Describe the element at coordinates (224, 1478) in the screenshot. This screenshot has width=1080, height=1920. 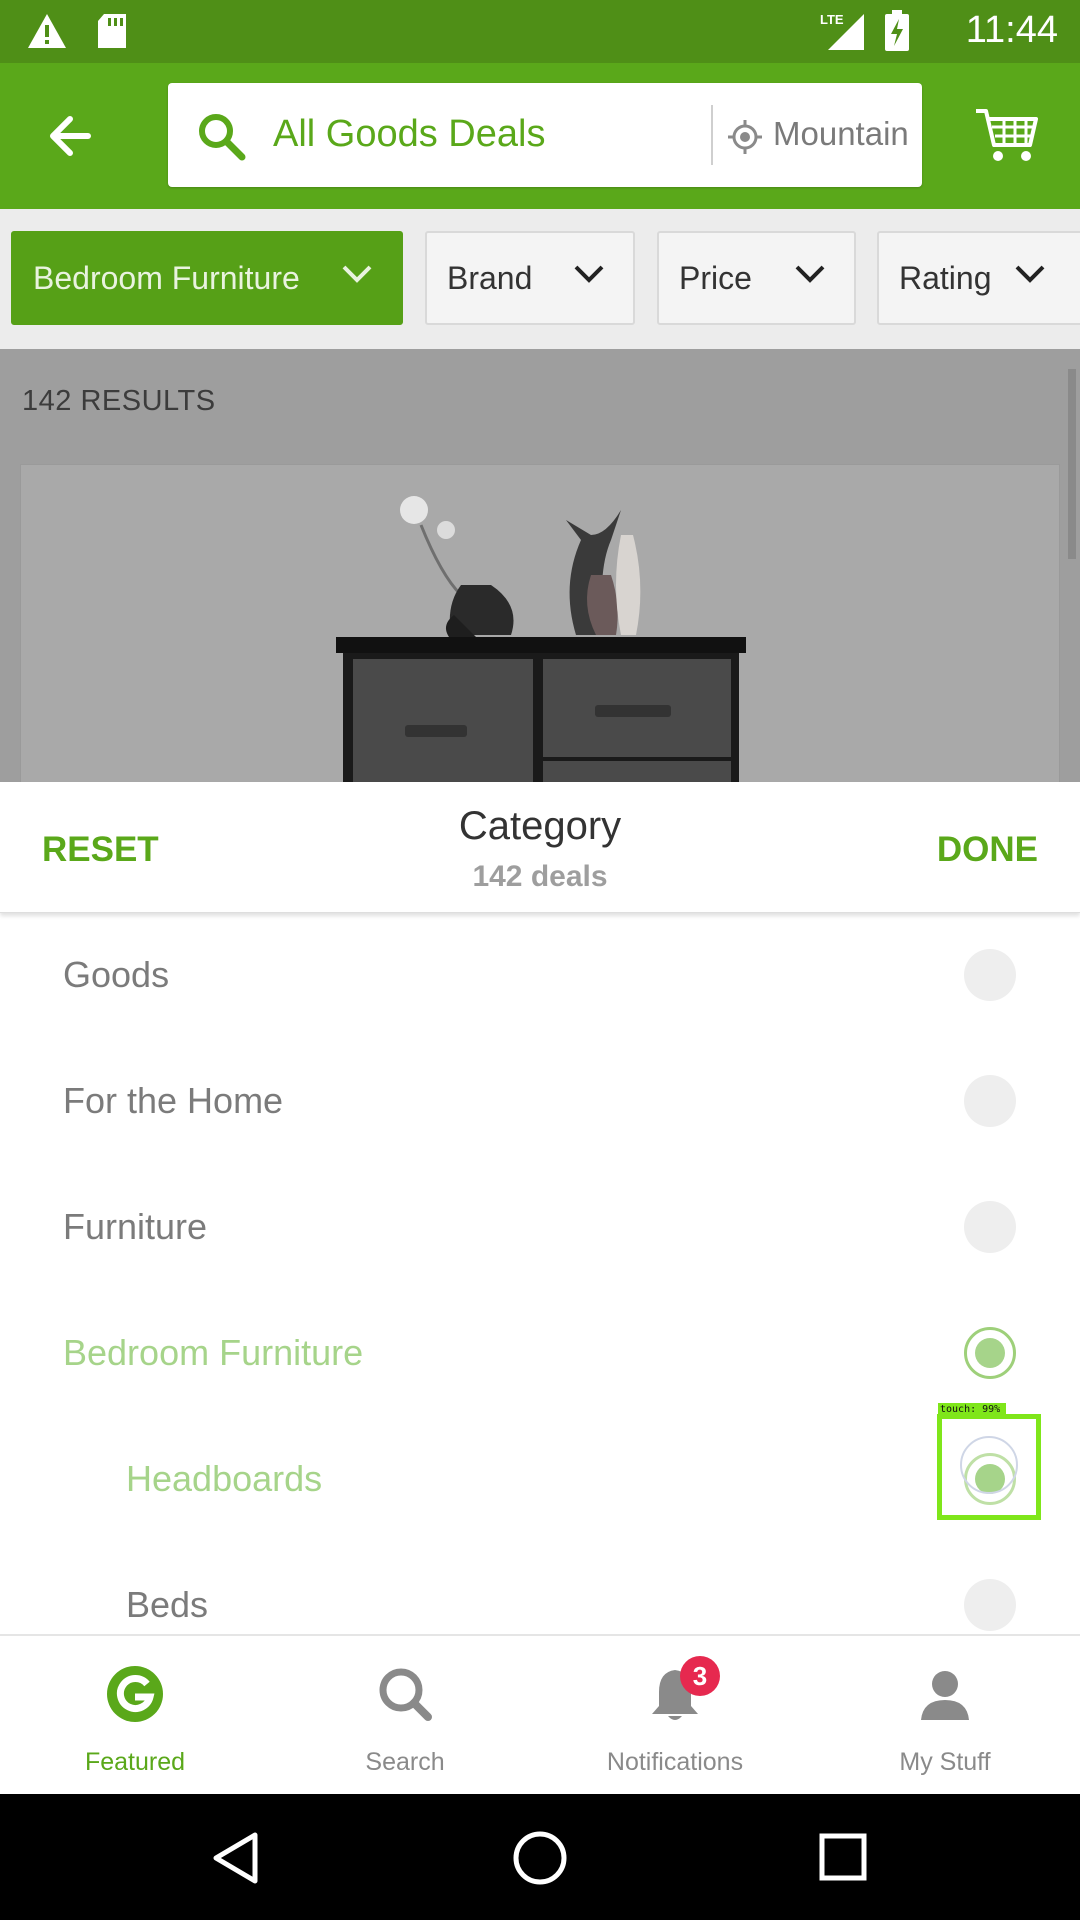
I see `category-label: Headboards` at that location.